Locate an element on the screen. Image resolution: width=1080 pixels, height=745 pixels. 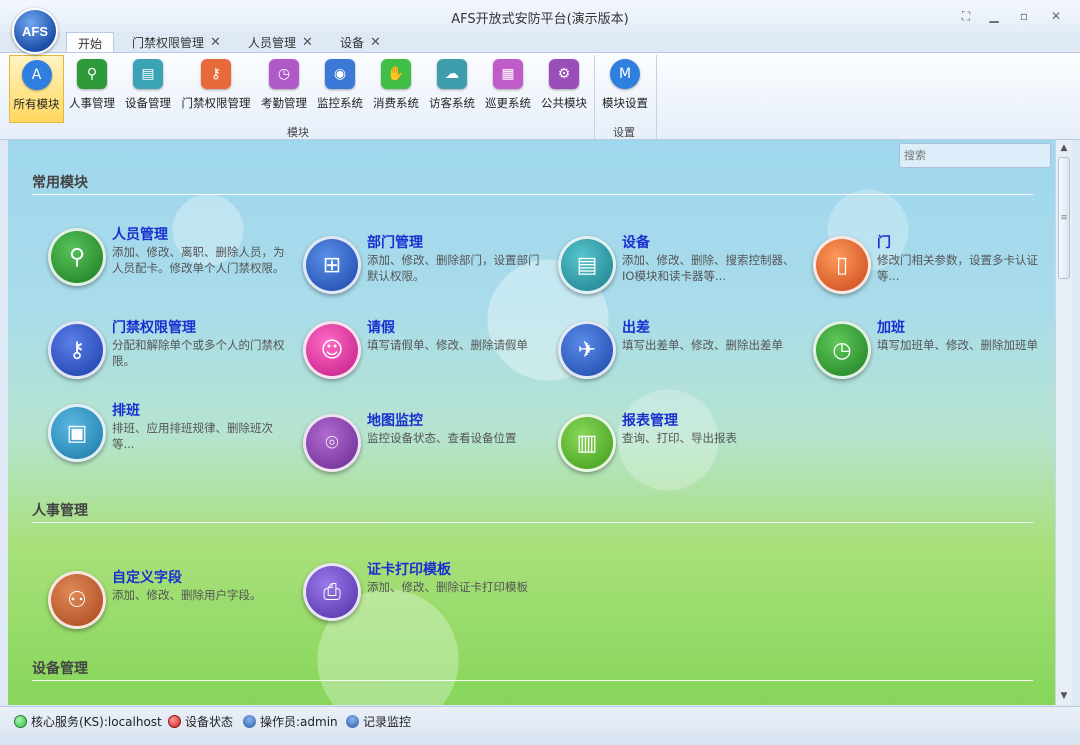
minimize-icon: ▁ is located at coordinates (994, 16).